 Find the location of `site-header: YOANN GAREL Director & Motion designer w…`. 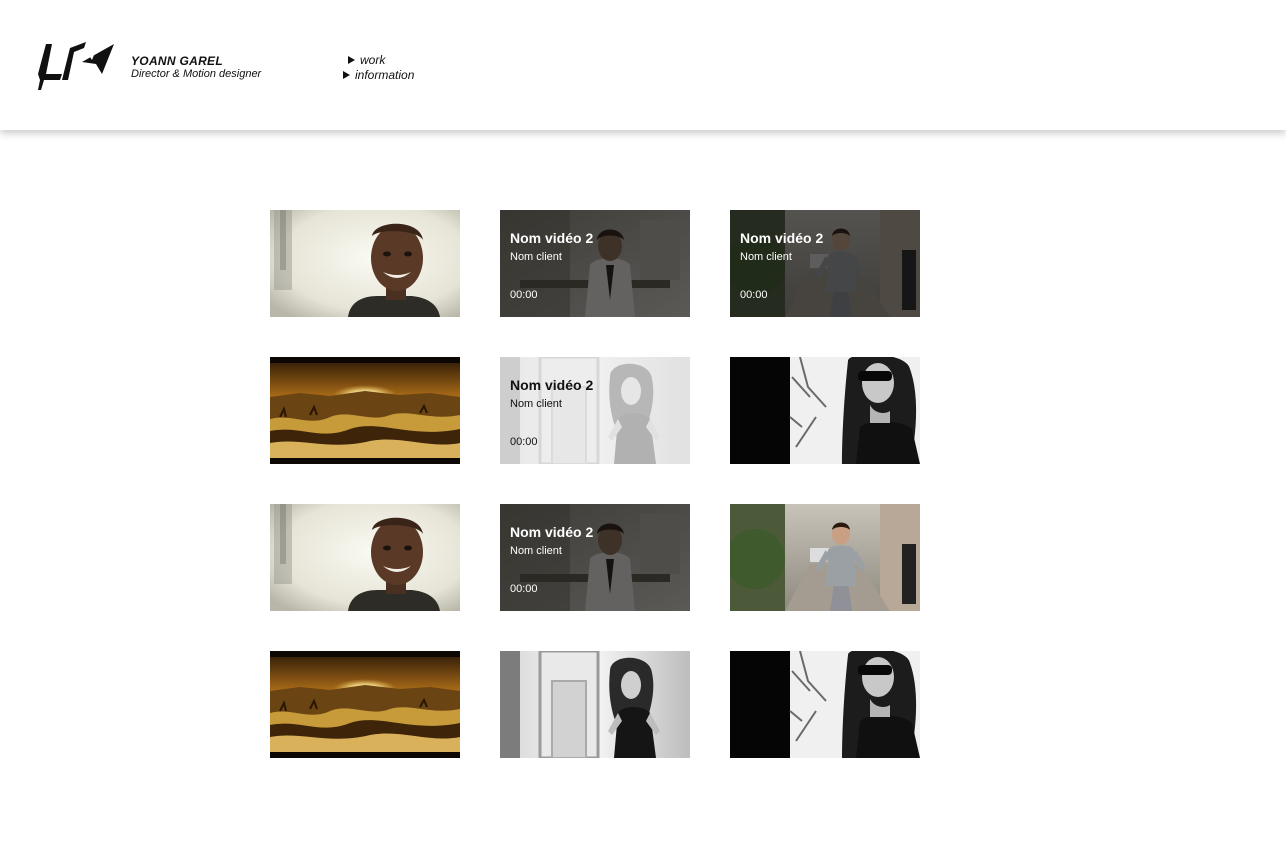

site-header: YOANN GAREL Director & Motion designer w… is located at coordinates (643, 65).